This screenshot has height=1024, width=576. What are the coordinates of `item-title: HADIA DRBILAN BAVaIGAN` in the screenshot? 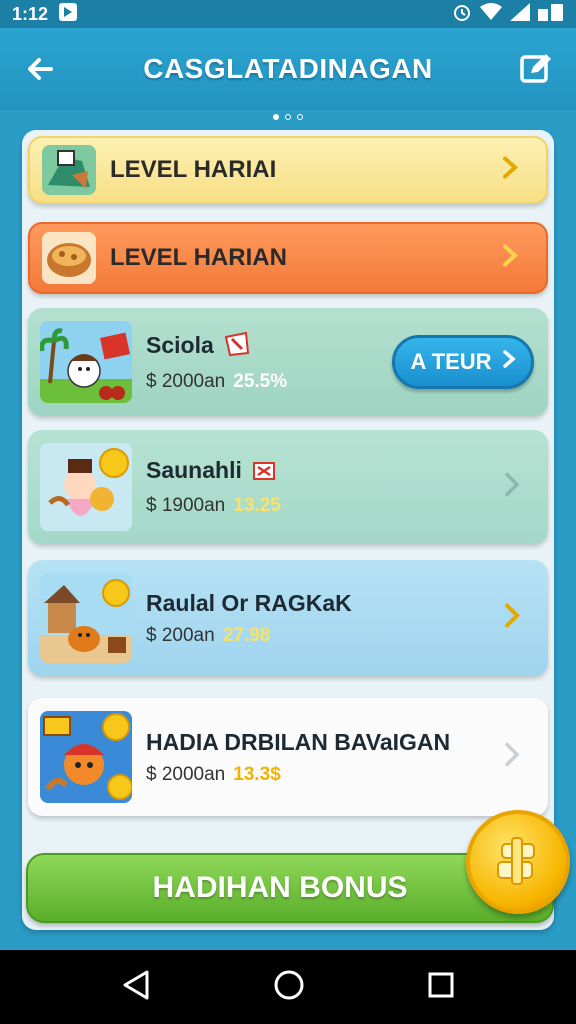 It's located at (298, 741).